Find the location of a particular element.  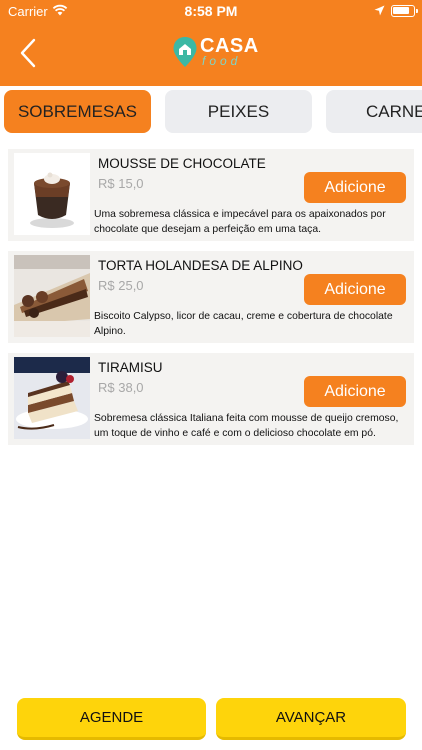

product-name: MOUSSE DE CHOCOLATE is located at coordinates (182, 163).